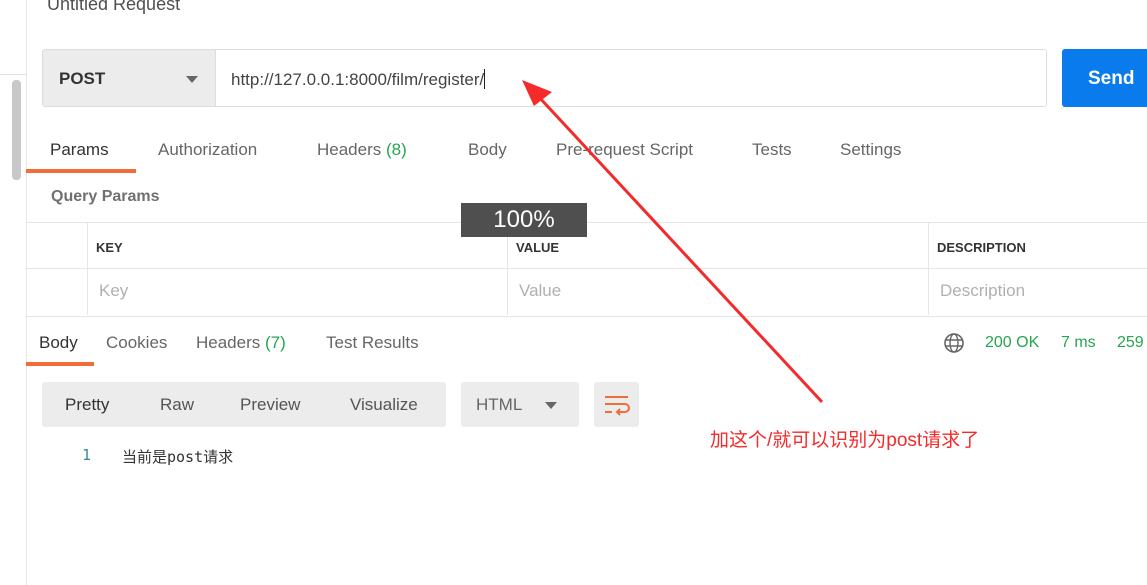  Describe the element at coordinates (673, 242) in the screenshot. I see `annotation-arrow` at that location.